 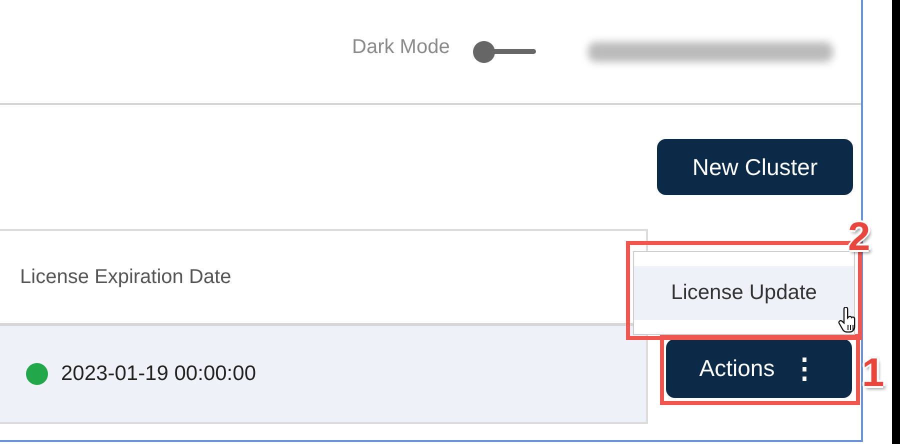 I want to click on table-cell: 2023-01-19 00:00:00, so click(x=158, y=374).